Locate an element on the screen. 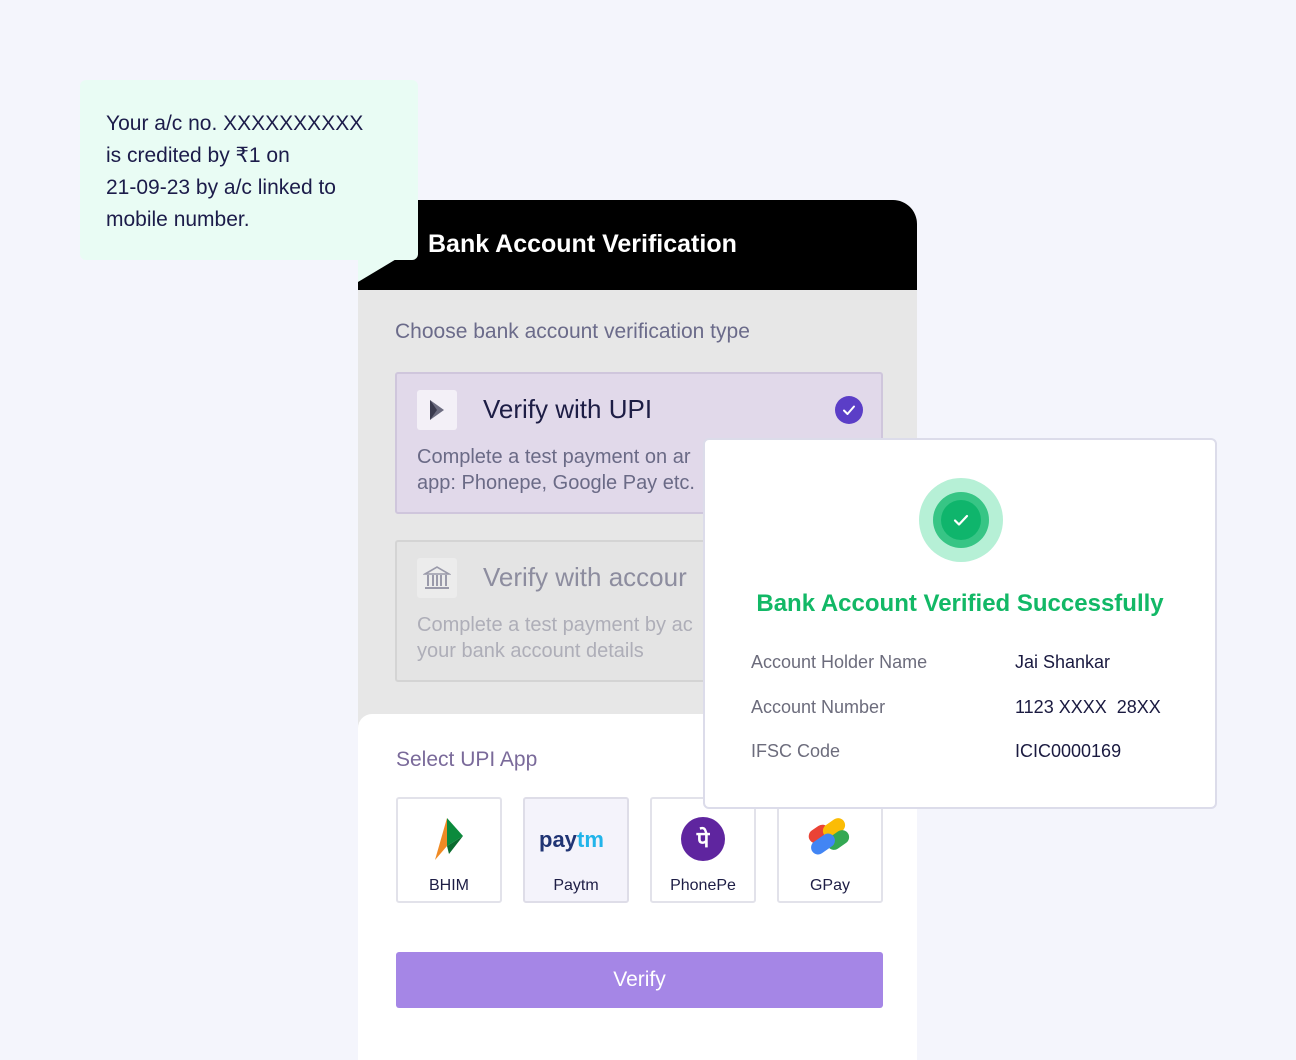 The image size is (1296, 1060). app-phonepe: पे PhonePe is located at coordinates (703, 850).